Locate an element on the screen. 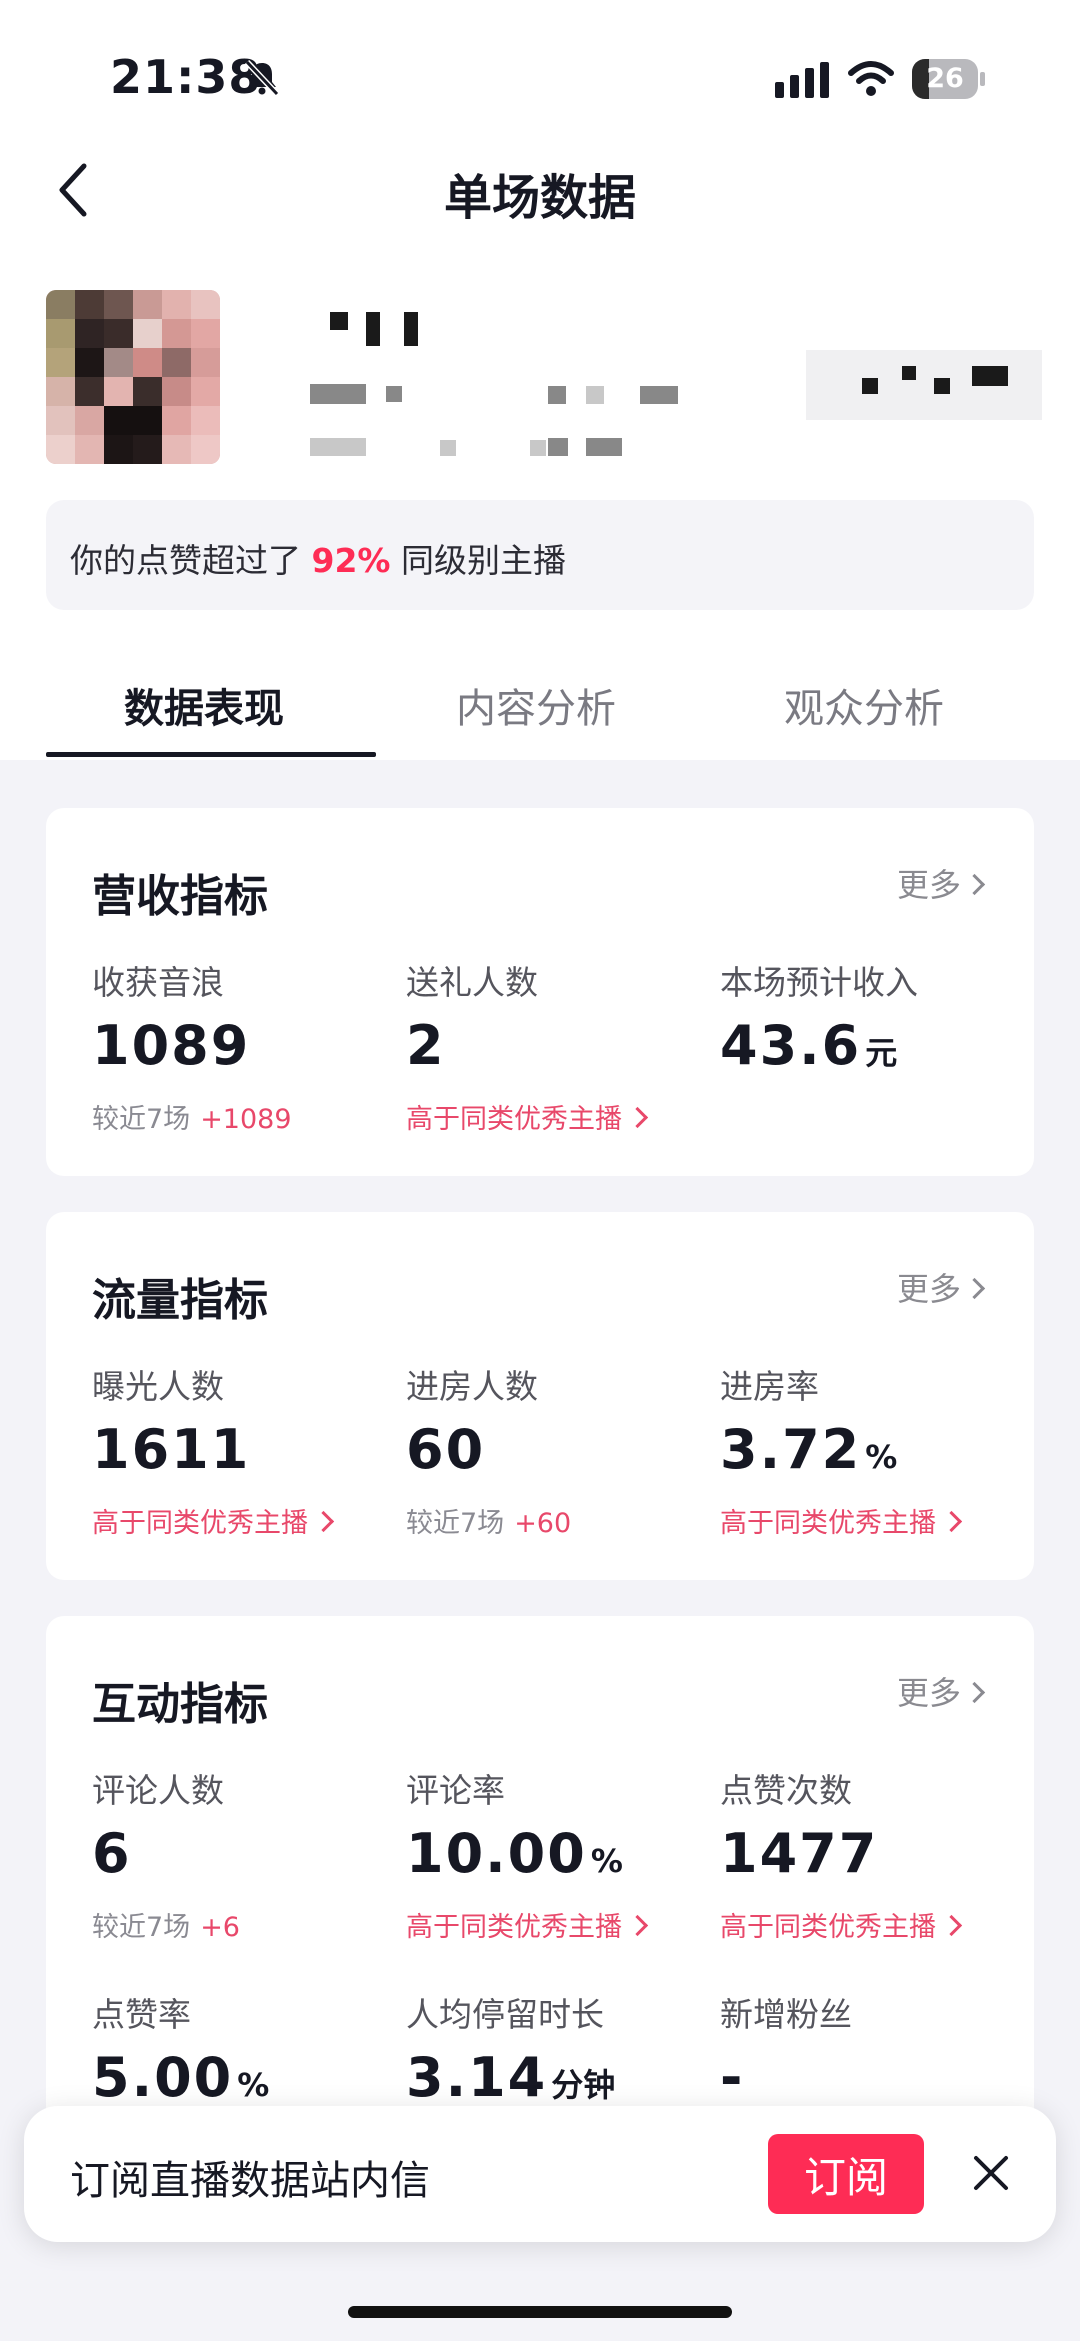  metric-label: 评论人数 is located at coordinates (158, 1790).